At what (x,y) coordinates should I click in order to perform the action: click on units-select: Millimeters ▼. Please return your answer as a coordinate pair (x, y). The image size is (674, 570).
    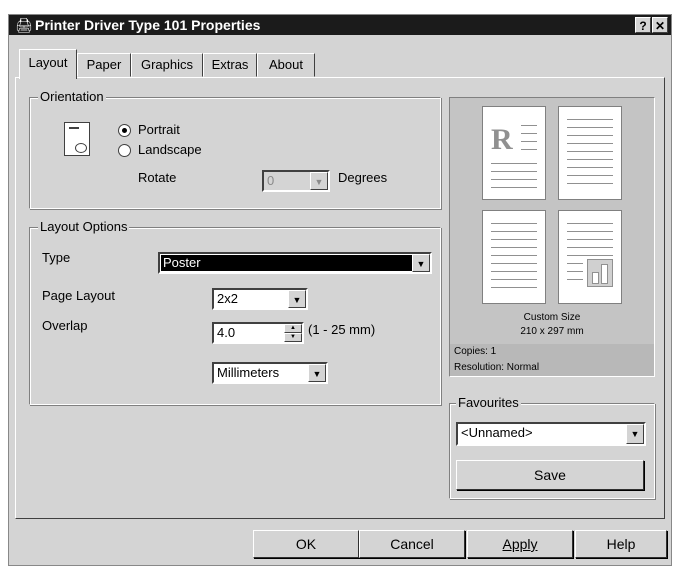
    Looking at the image, I should click on (270, 373).